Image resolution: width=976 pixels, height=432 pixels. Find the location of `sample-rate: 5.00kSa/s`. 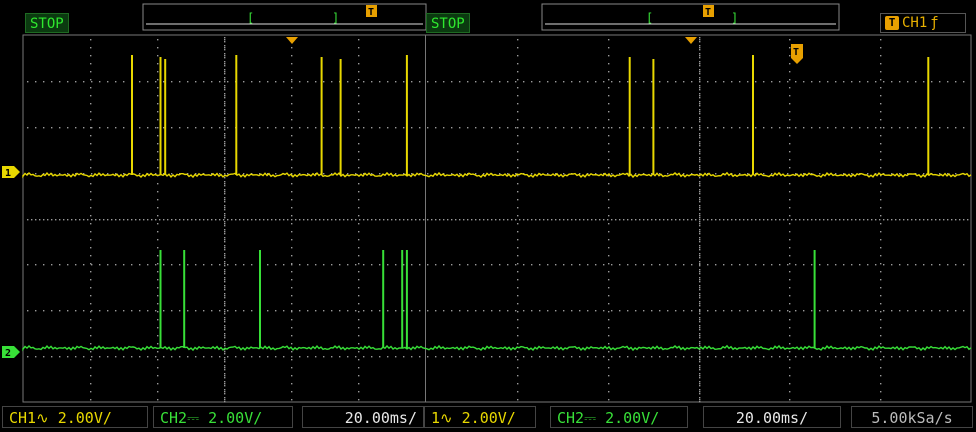

sample-rate: 5.00kSa/s is located at coordinates (912, 417).